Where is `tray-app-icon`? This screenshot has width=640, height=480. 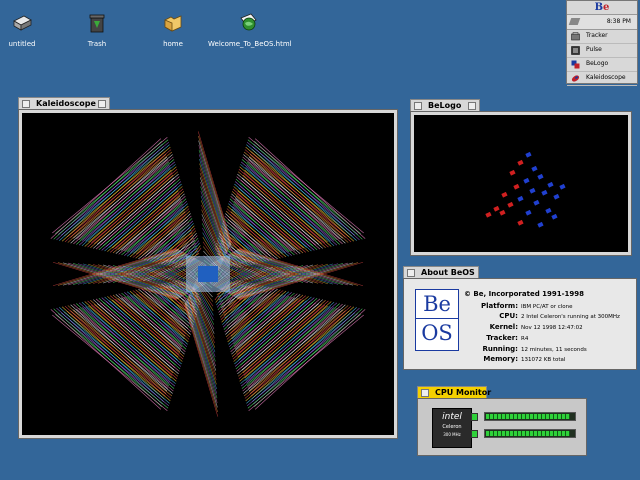 tray-app-icon is located at coordinates (574, 21).